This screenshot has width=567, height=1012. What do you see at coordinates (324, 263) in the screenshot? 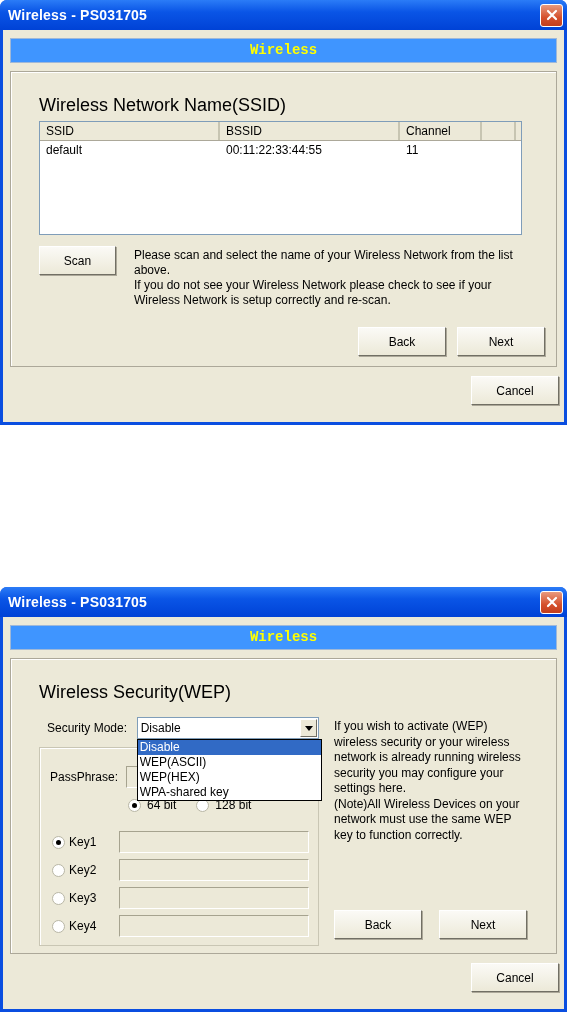
I see `help-text: Please scan and select the name of your Wireless Network from the list above.` at bounding box center [324, 263].